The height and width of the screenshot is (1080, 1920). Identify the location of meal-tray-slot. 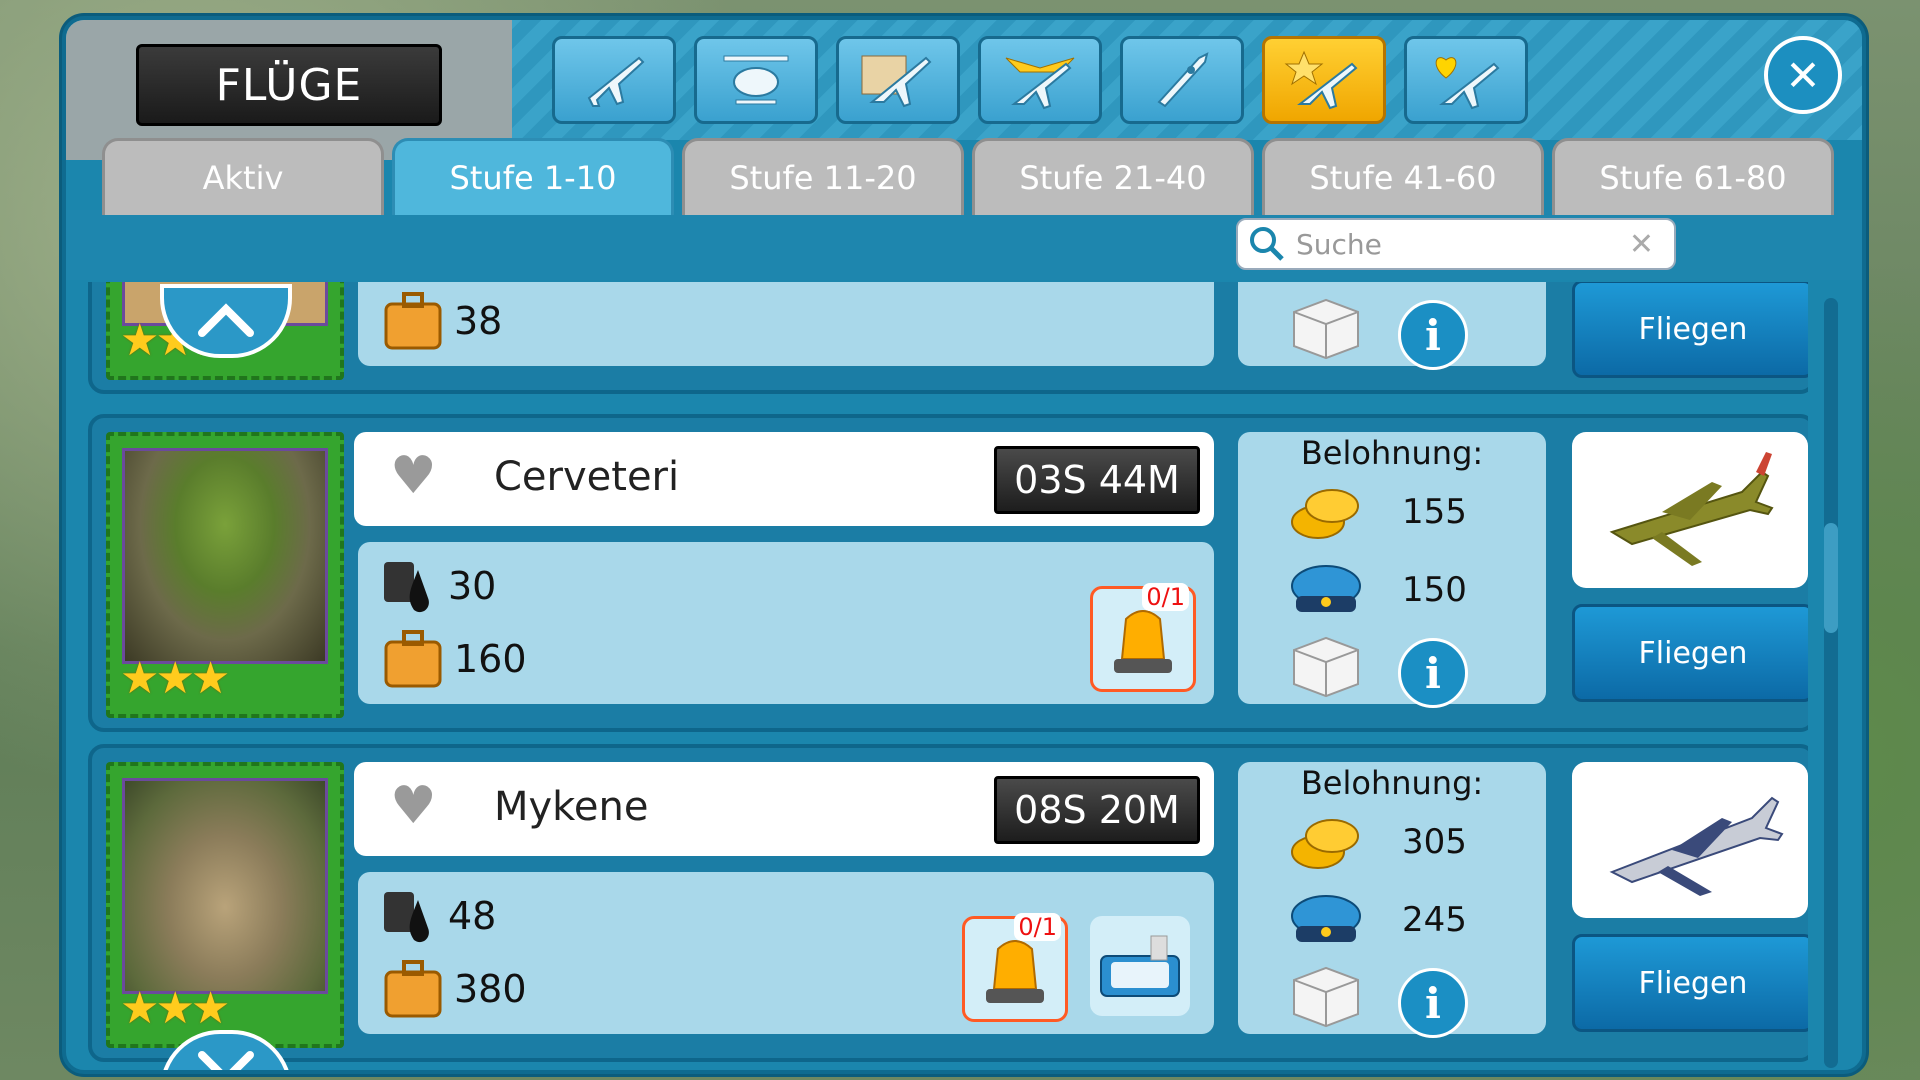
(1140, 966).